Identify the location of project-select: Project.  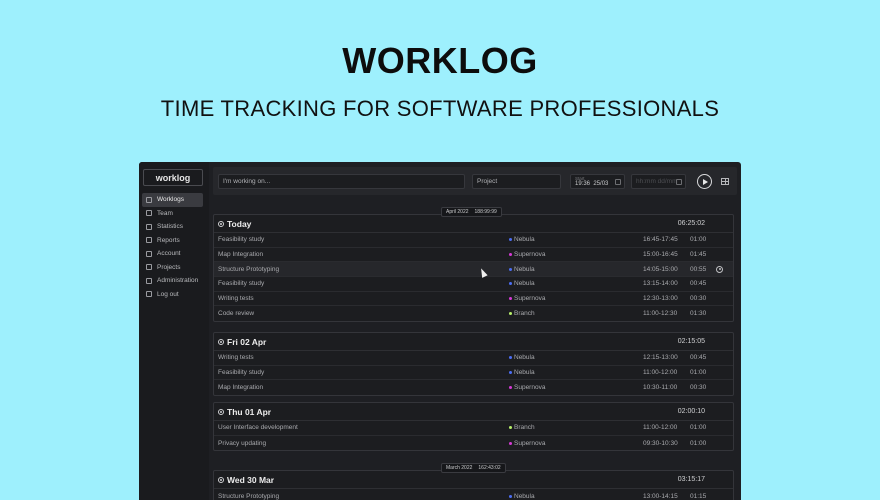
(516, 181).